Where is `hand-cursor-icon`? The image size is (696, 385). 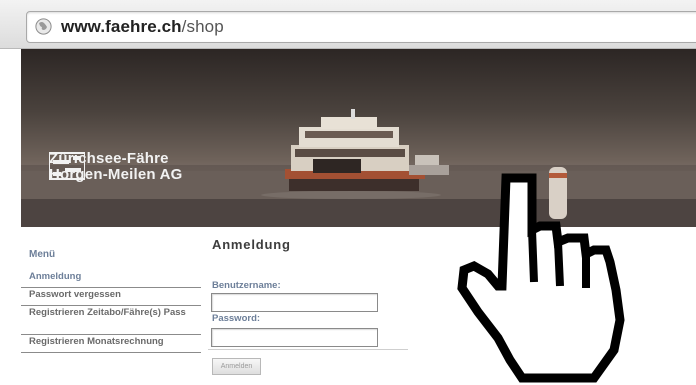 hand-cursor-icon is located at coordinates (541, 278).